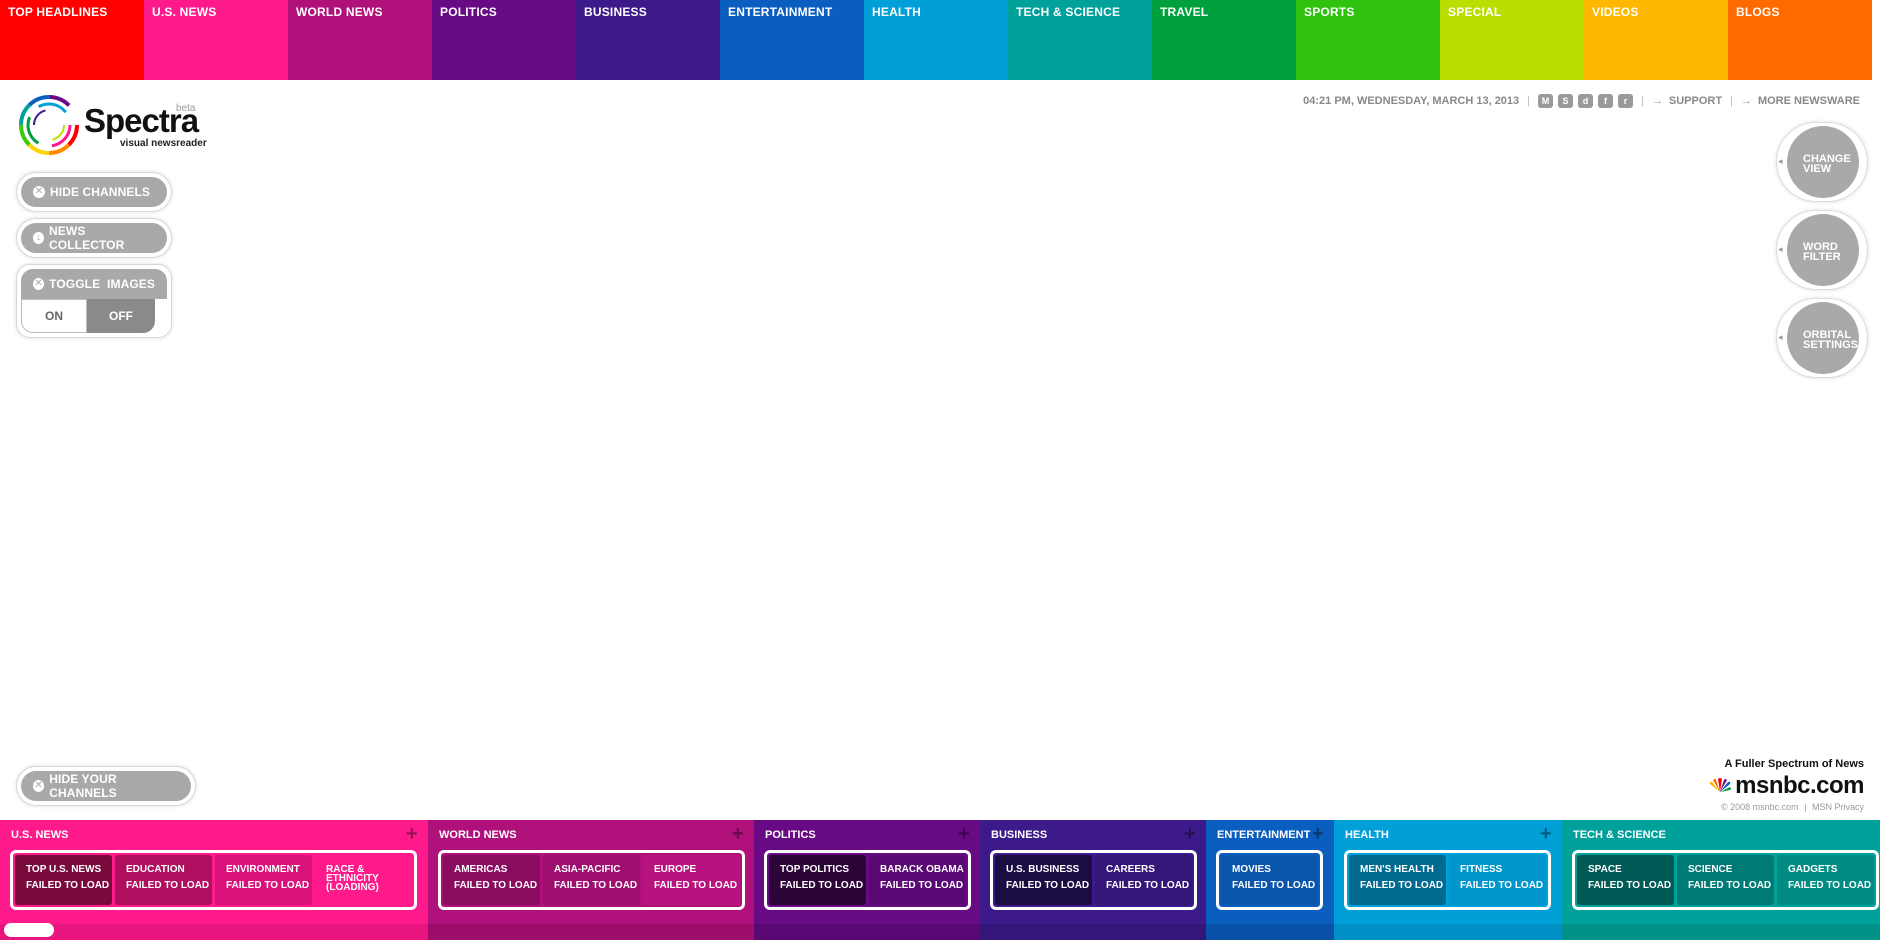 The image size is (1880, 940). I want to click on change-view-button: CHANGE VIEW, so click(1823, 162).